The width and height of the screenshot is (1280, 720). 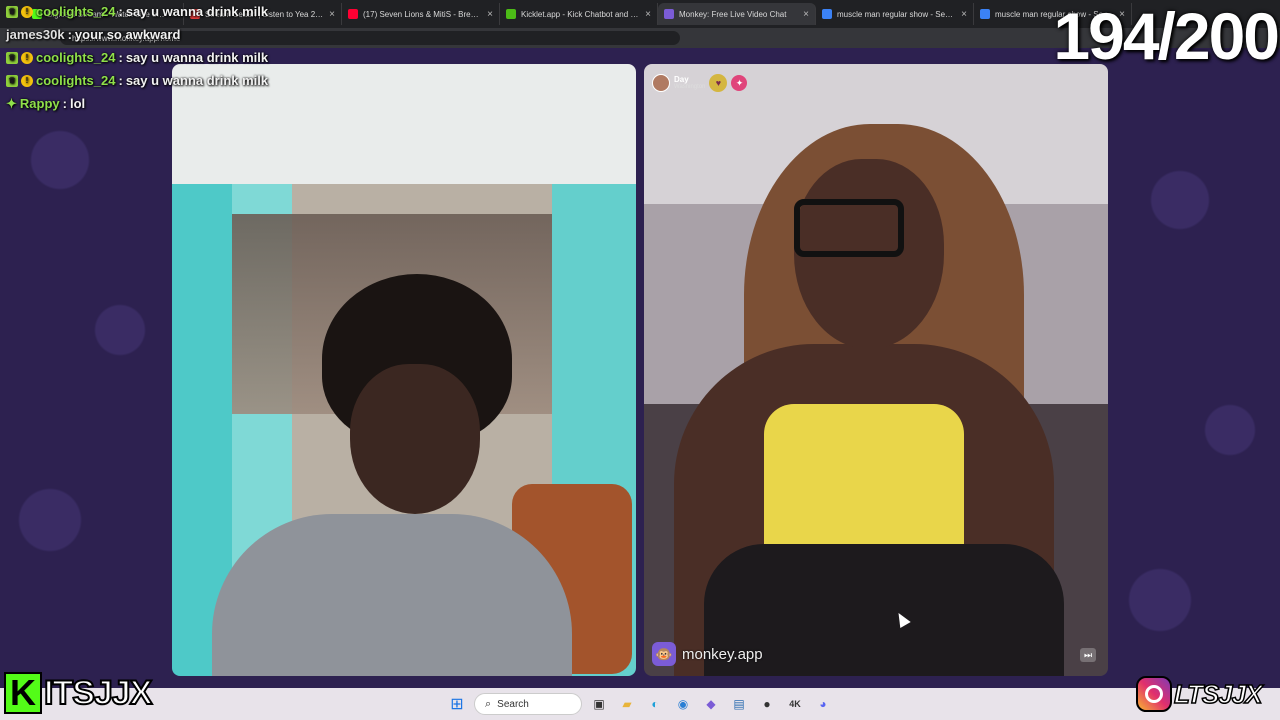 What do you see at coordinates (849, 228) in the screenshot?
I see `glasses` at bounding box center [849, 228].